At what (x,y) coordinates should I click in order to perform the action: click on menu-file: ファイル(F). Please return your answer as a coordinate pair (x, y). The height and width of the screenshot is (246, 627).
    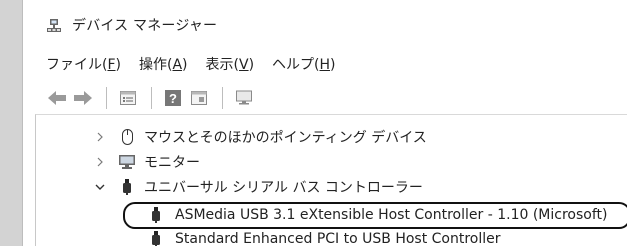
    Looking at the image, I should click on (83, 64).